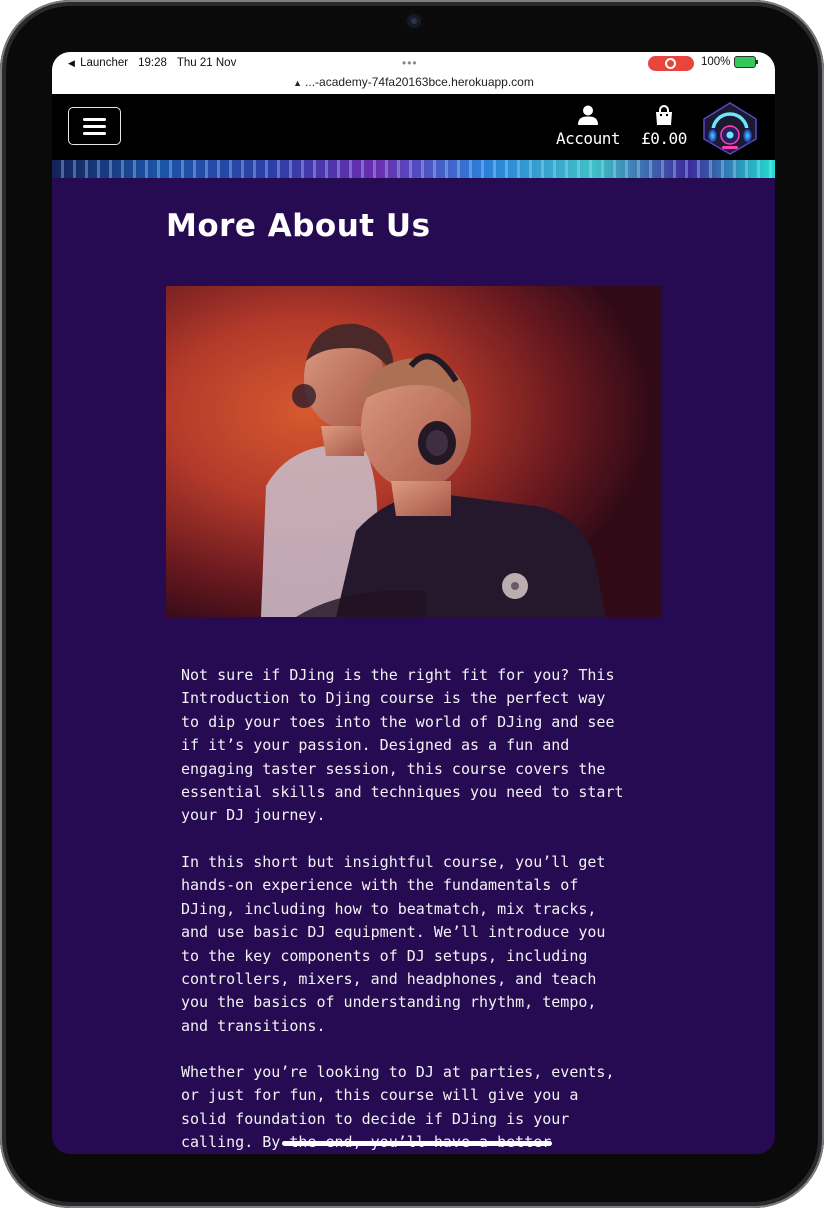  What do you see at coordinates (419, 82) in the screenshot?
I see `url-text: ...-academy-74fa20163bce.herokuapp.com` at bounding box center [419, 82].